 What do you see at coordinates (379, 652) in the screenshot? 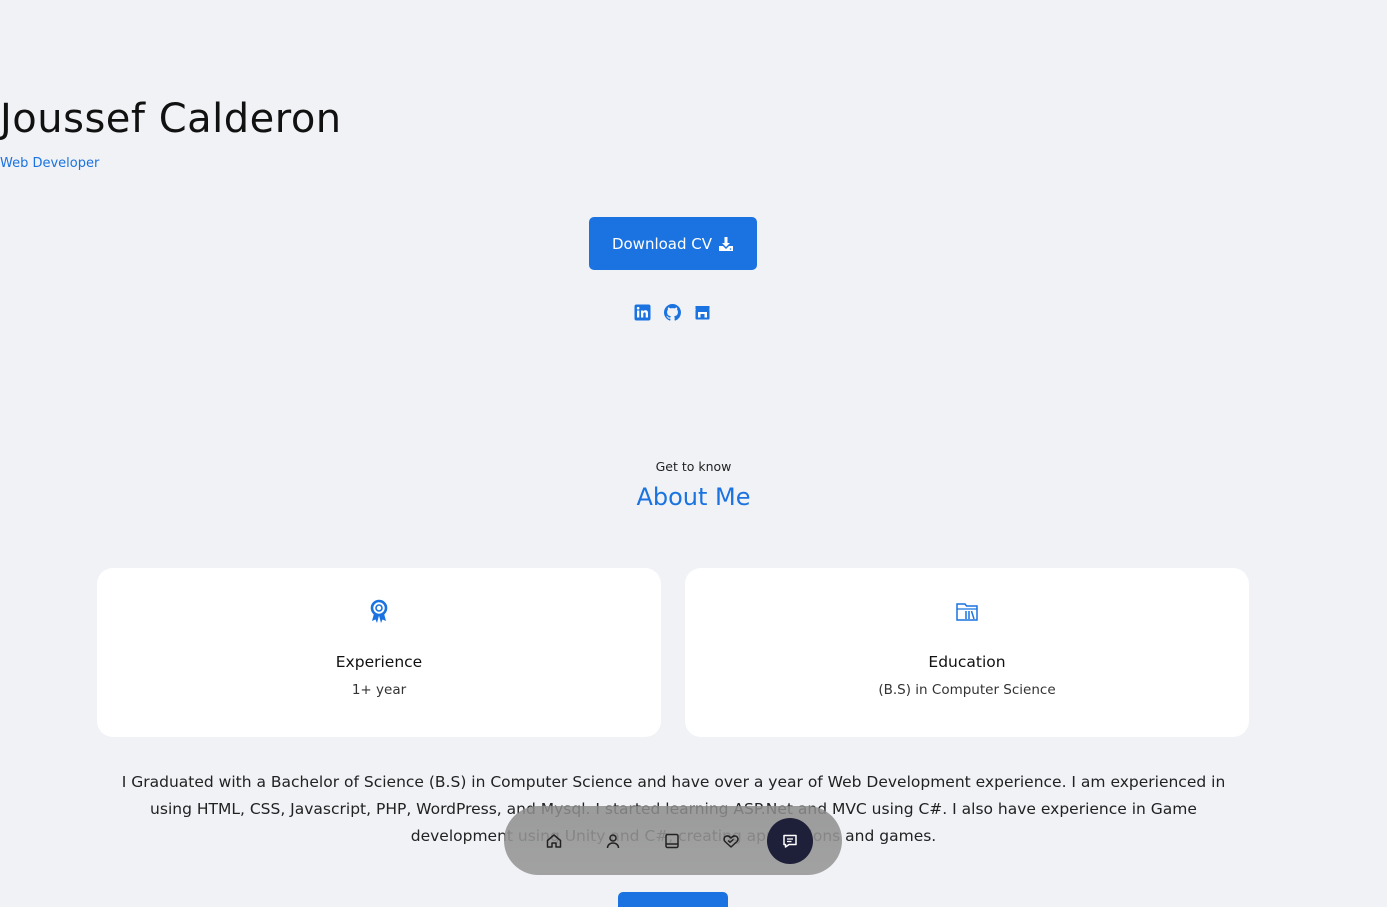
I see `experience-card: Experience 1+ year` at bounding box center [379, 652].